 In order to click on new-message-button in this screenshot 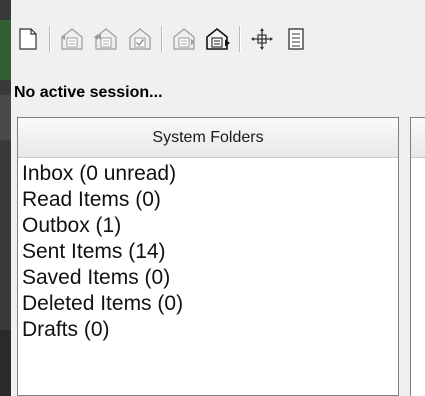, I will do `click(28, 39)`.